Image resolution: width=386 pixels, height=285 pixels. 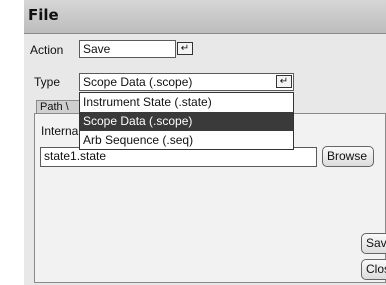 I want to click on dropdown-option-scope-data: Scope Data (.scope), so click(x=186, y=121).